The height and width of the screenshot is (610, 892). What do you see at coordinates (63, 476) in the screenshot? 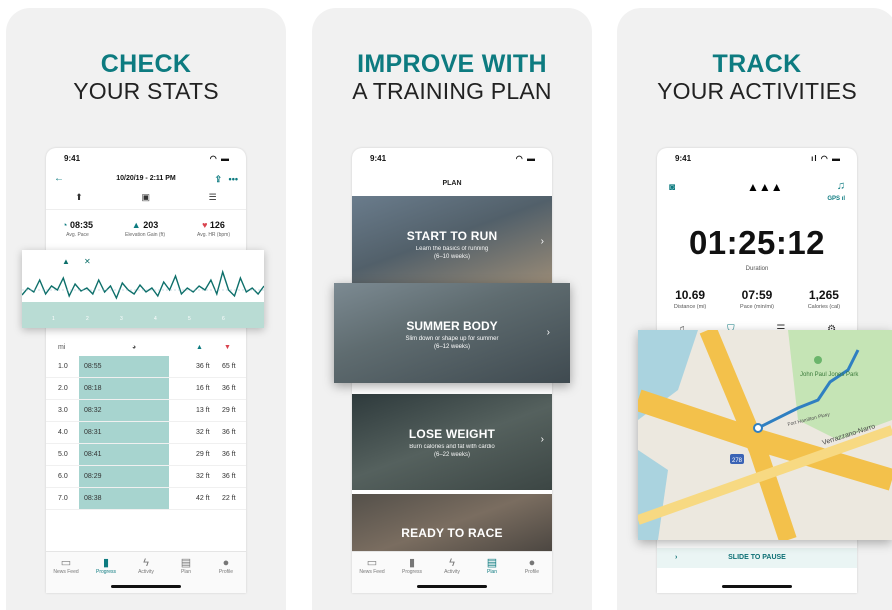
I see `split-mi: 6.0` at bounding box center [63, 476].